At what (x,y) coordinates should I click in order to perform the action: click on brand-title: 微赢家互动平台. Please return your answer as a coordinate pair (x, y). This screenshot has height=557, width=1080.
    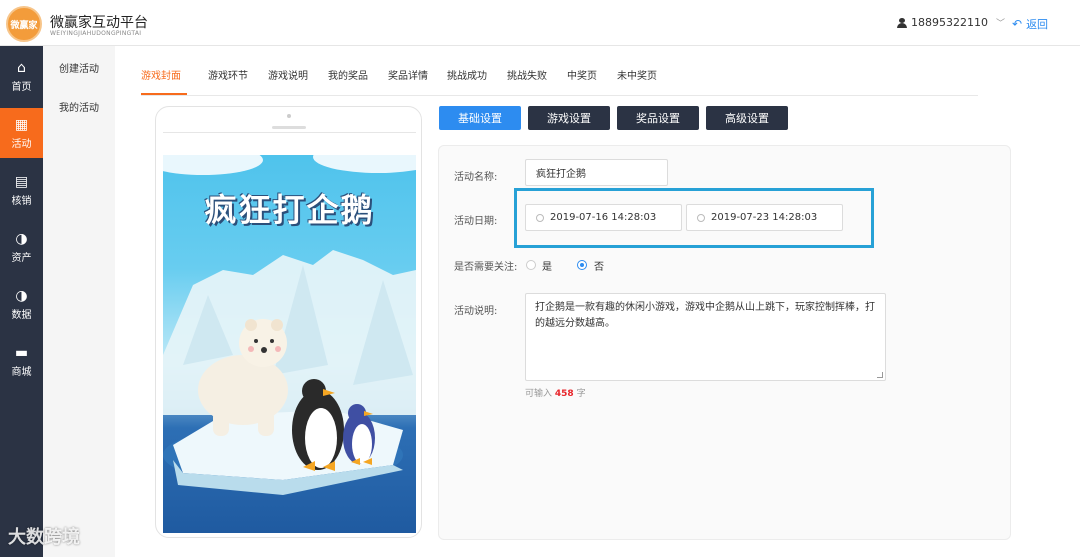
    Looking at the image, I should click on (99, 23).